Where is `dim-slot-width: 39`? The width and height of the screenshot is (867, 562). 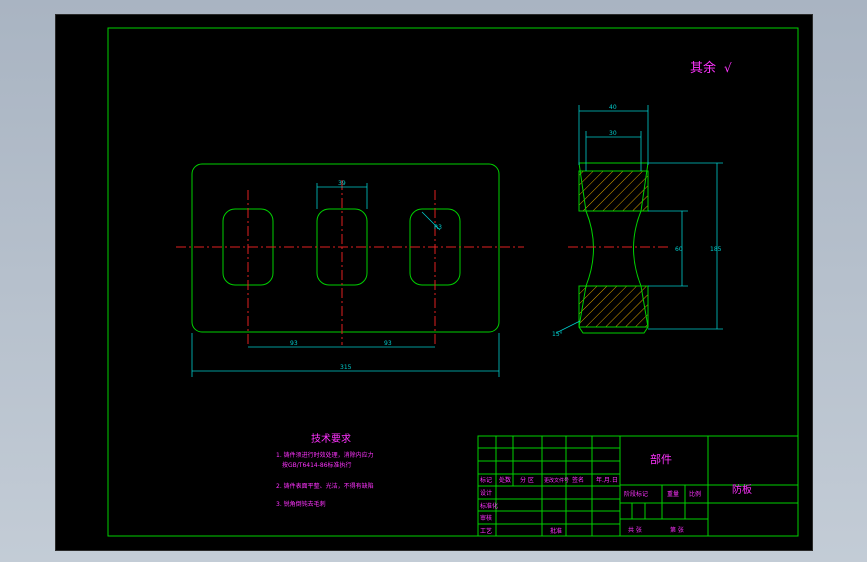
dim-slot-width: 39 is located at coordinates (342, 183).